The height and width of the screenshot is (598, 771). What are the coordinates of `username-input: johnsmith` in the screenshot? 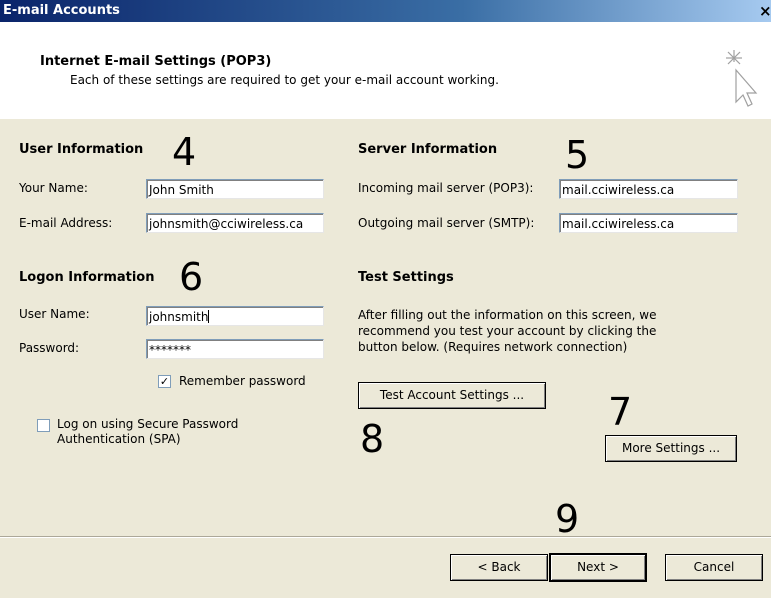 It's located at (235, 316).